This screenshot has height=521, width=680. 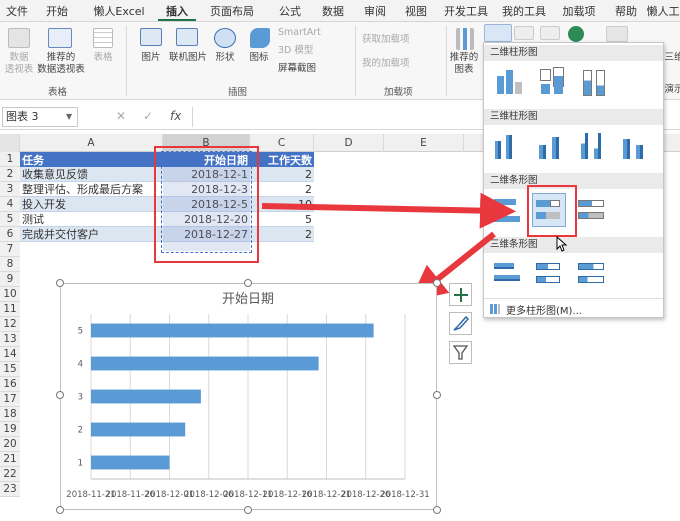 I want to click on brush-icon, so click(x=461, y=323).